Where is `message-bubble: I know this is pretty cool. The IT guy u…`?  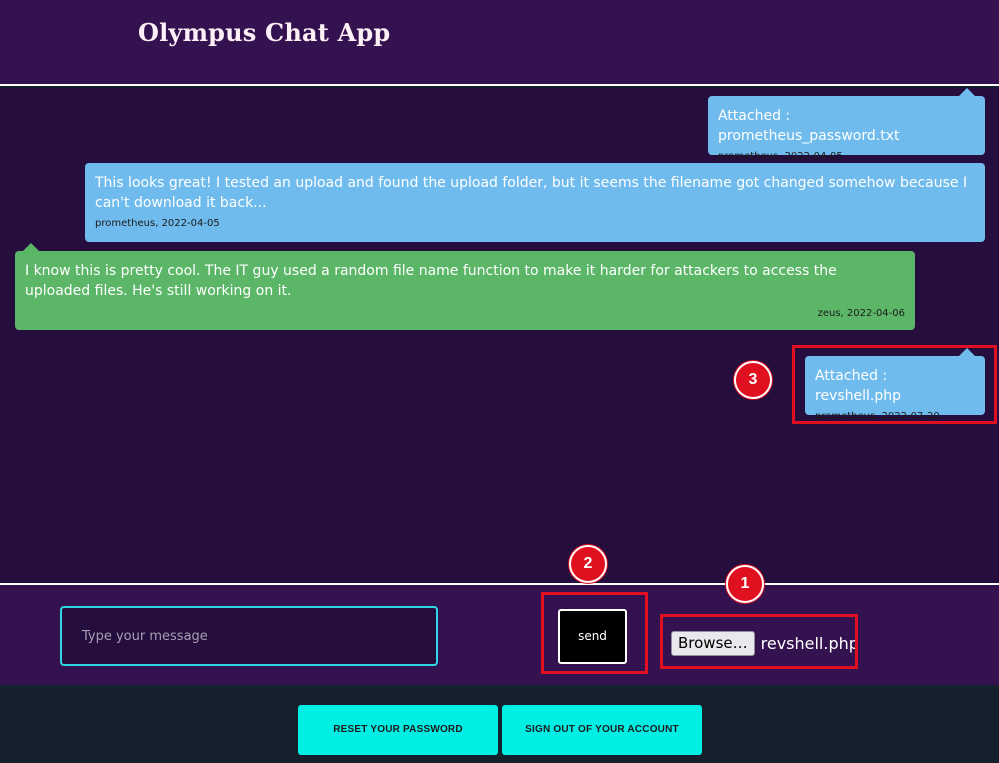 message-bubble: I know this is pretty cool. The IT guy u… is located at coordinates (465, 286).